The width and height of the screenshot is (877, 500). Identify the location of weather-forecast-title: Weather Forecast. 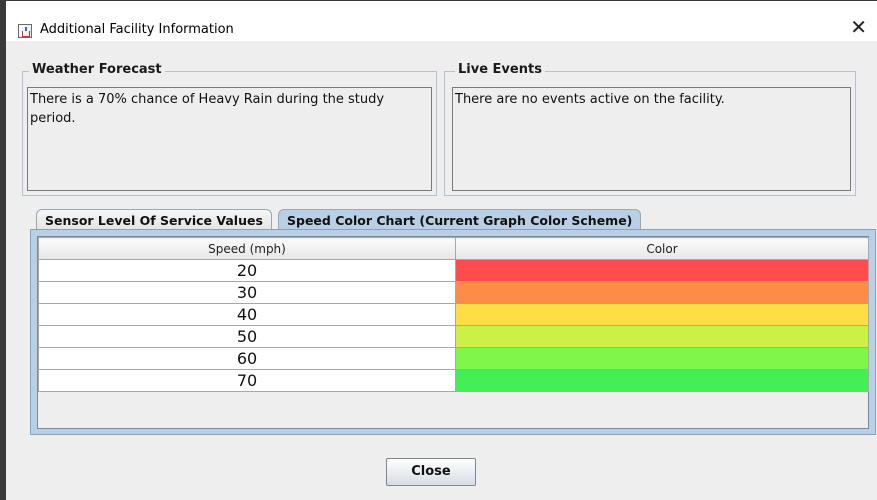
(97, 69).